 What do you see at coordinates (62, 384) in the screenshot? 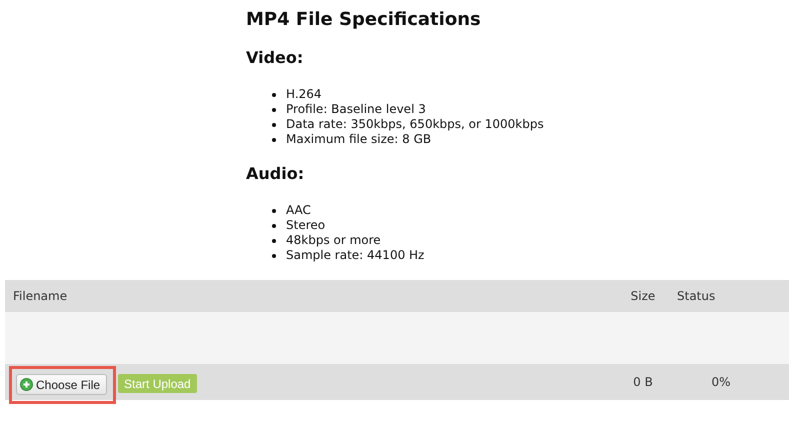
I see `choose-file-button: Choose File` at bounding box center [62, 384].